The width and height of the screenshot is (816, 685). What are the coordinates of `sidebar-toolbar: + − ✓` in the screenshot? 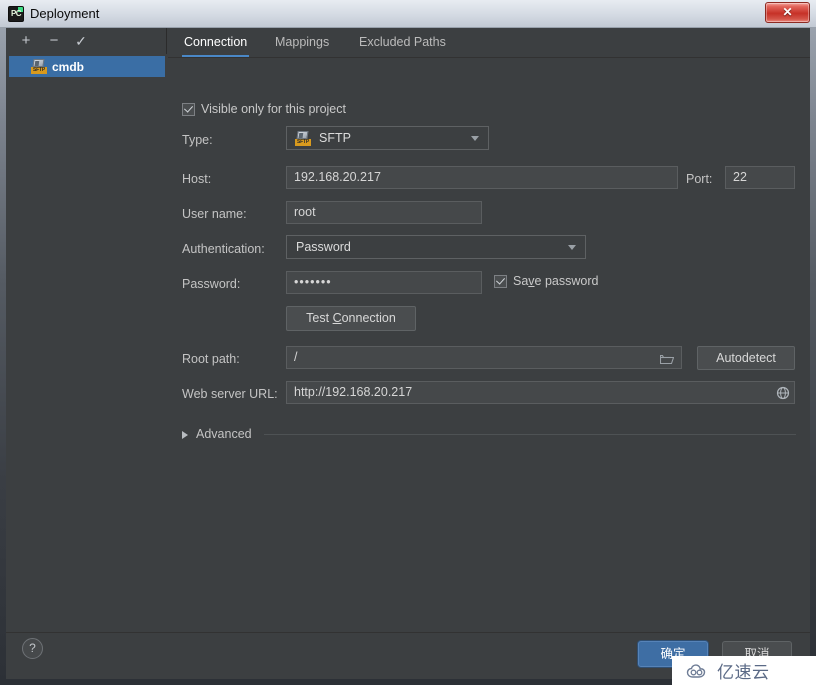 It's located at (86, 41).